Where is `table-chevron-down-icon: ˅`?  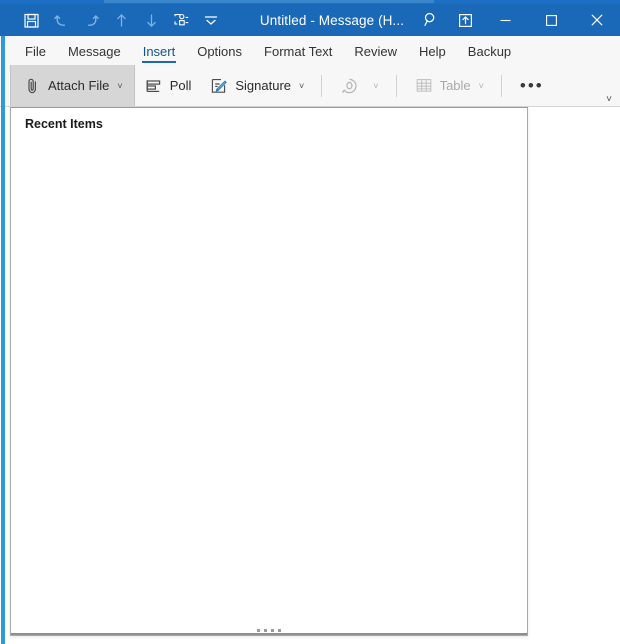
table-chevron-down-icon: ˅ is located at coordinates (481, 85).